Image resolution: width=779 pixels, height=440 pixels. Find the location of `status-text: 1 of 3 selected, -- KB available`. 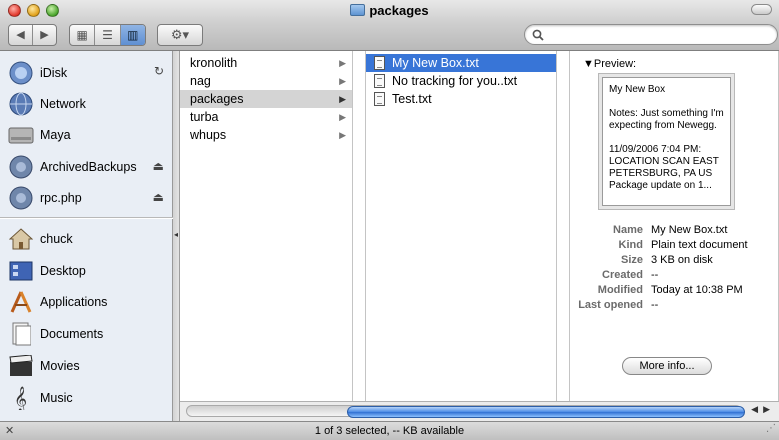

status-text: 1 of 3 selected, -- KB available is located at coordinates (389, 431).